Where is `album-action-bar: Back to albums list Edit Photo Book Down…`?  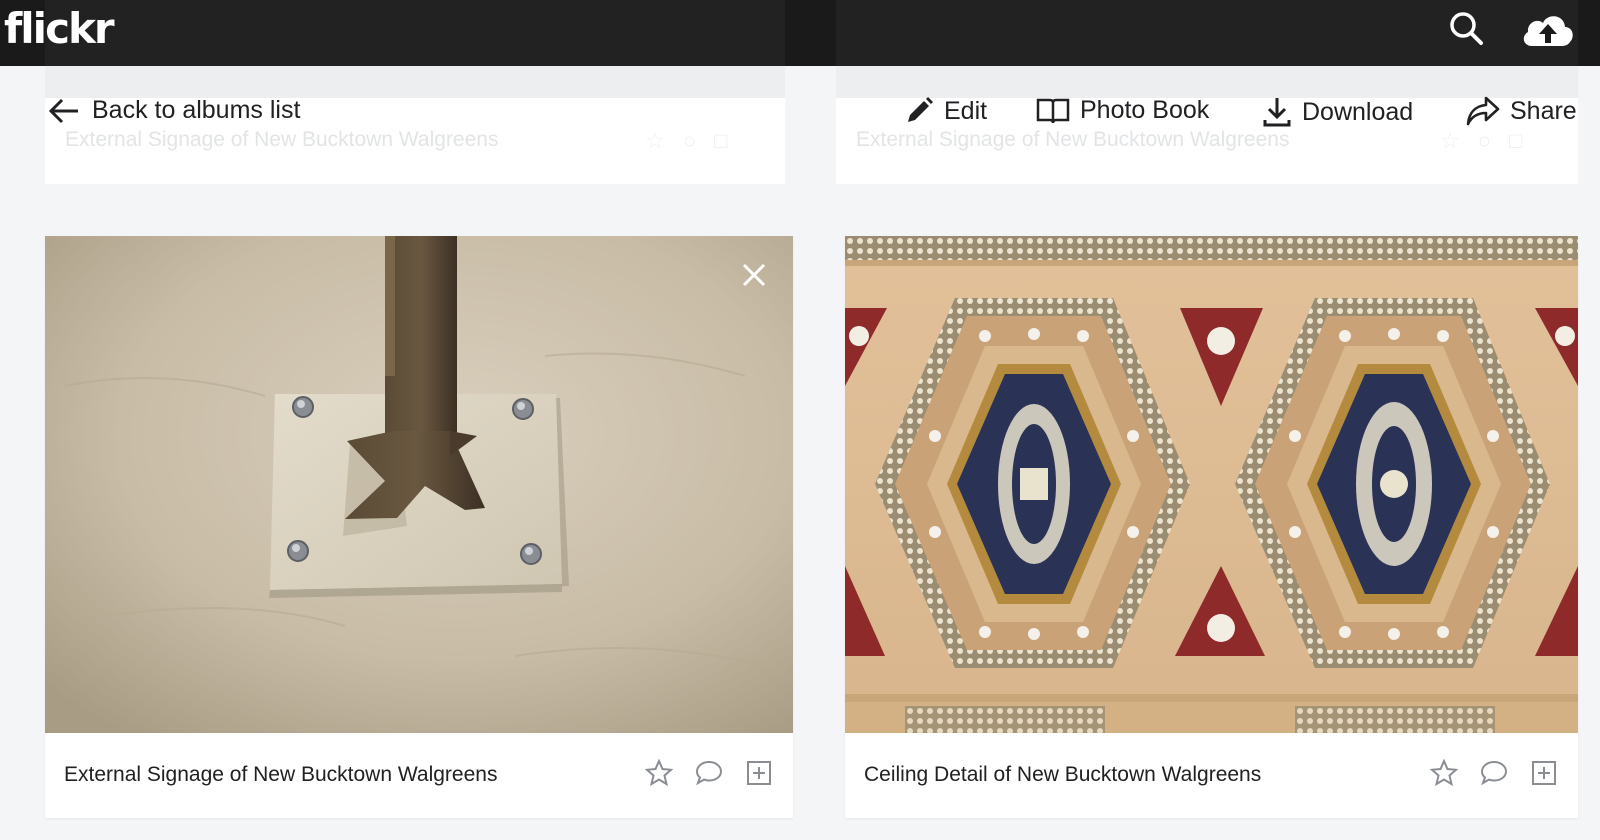
album-action-bar: Back to albums list Edit Photo Book Down… is located at coordinates (800, 116).